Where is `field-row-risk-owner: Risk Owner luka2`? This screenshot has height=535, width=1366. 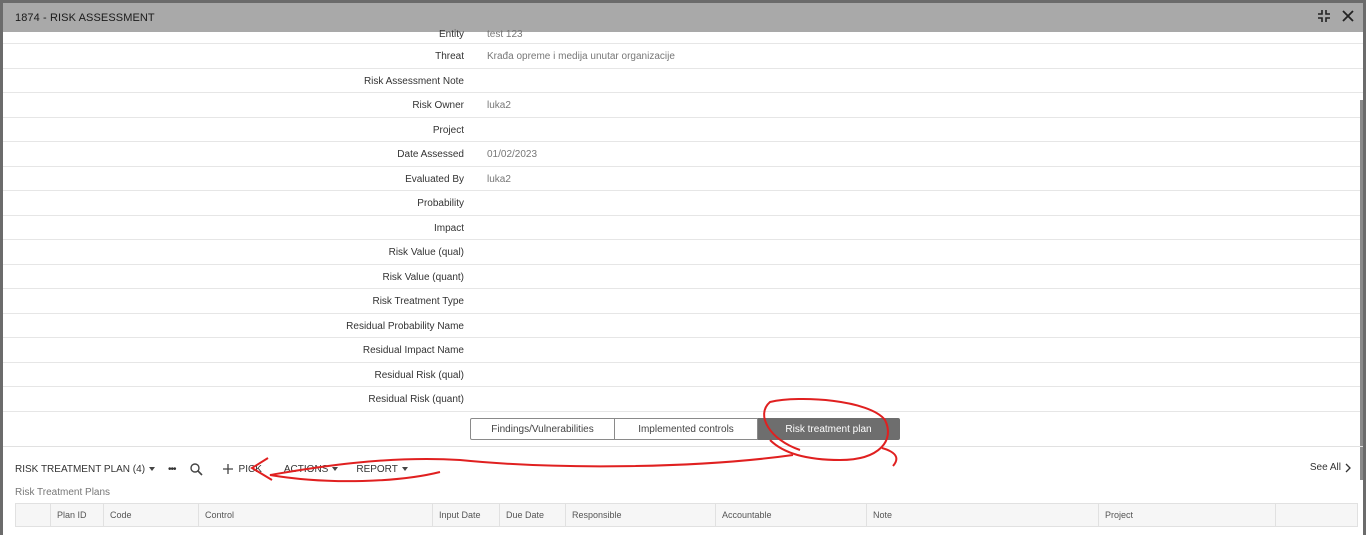 field-row-risk-owner: Risk Owner luka2 is located at coordinates (683, 105).